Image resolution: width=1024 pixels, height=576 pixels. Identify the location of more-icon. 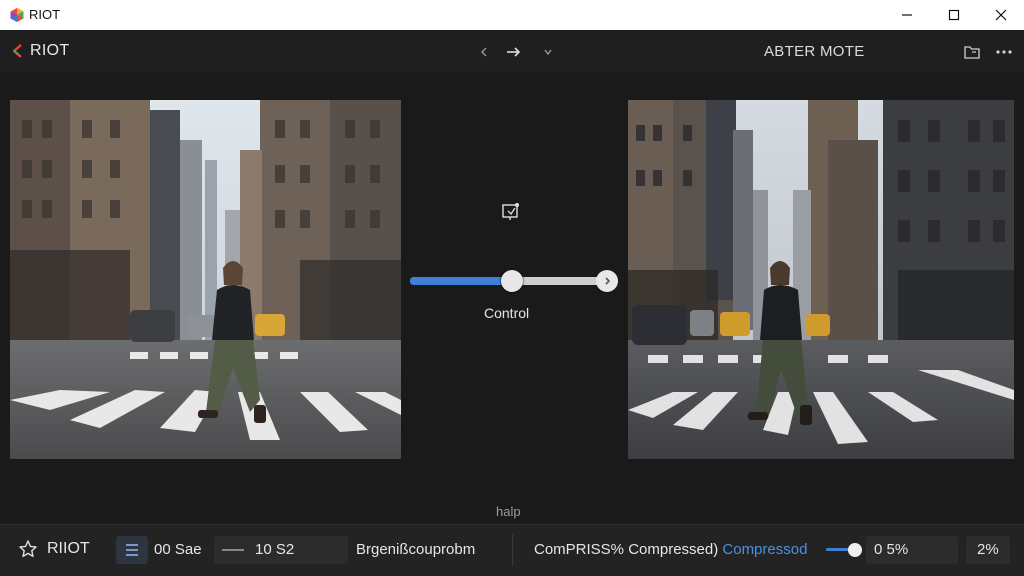
(1004, 52).